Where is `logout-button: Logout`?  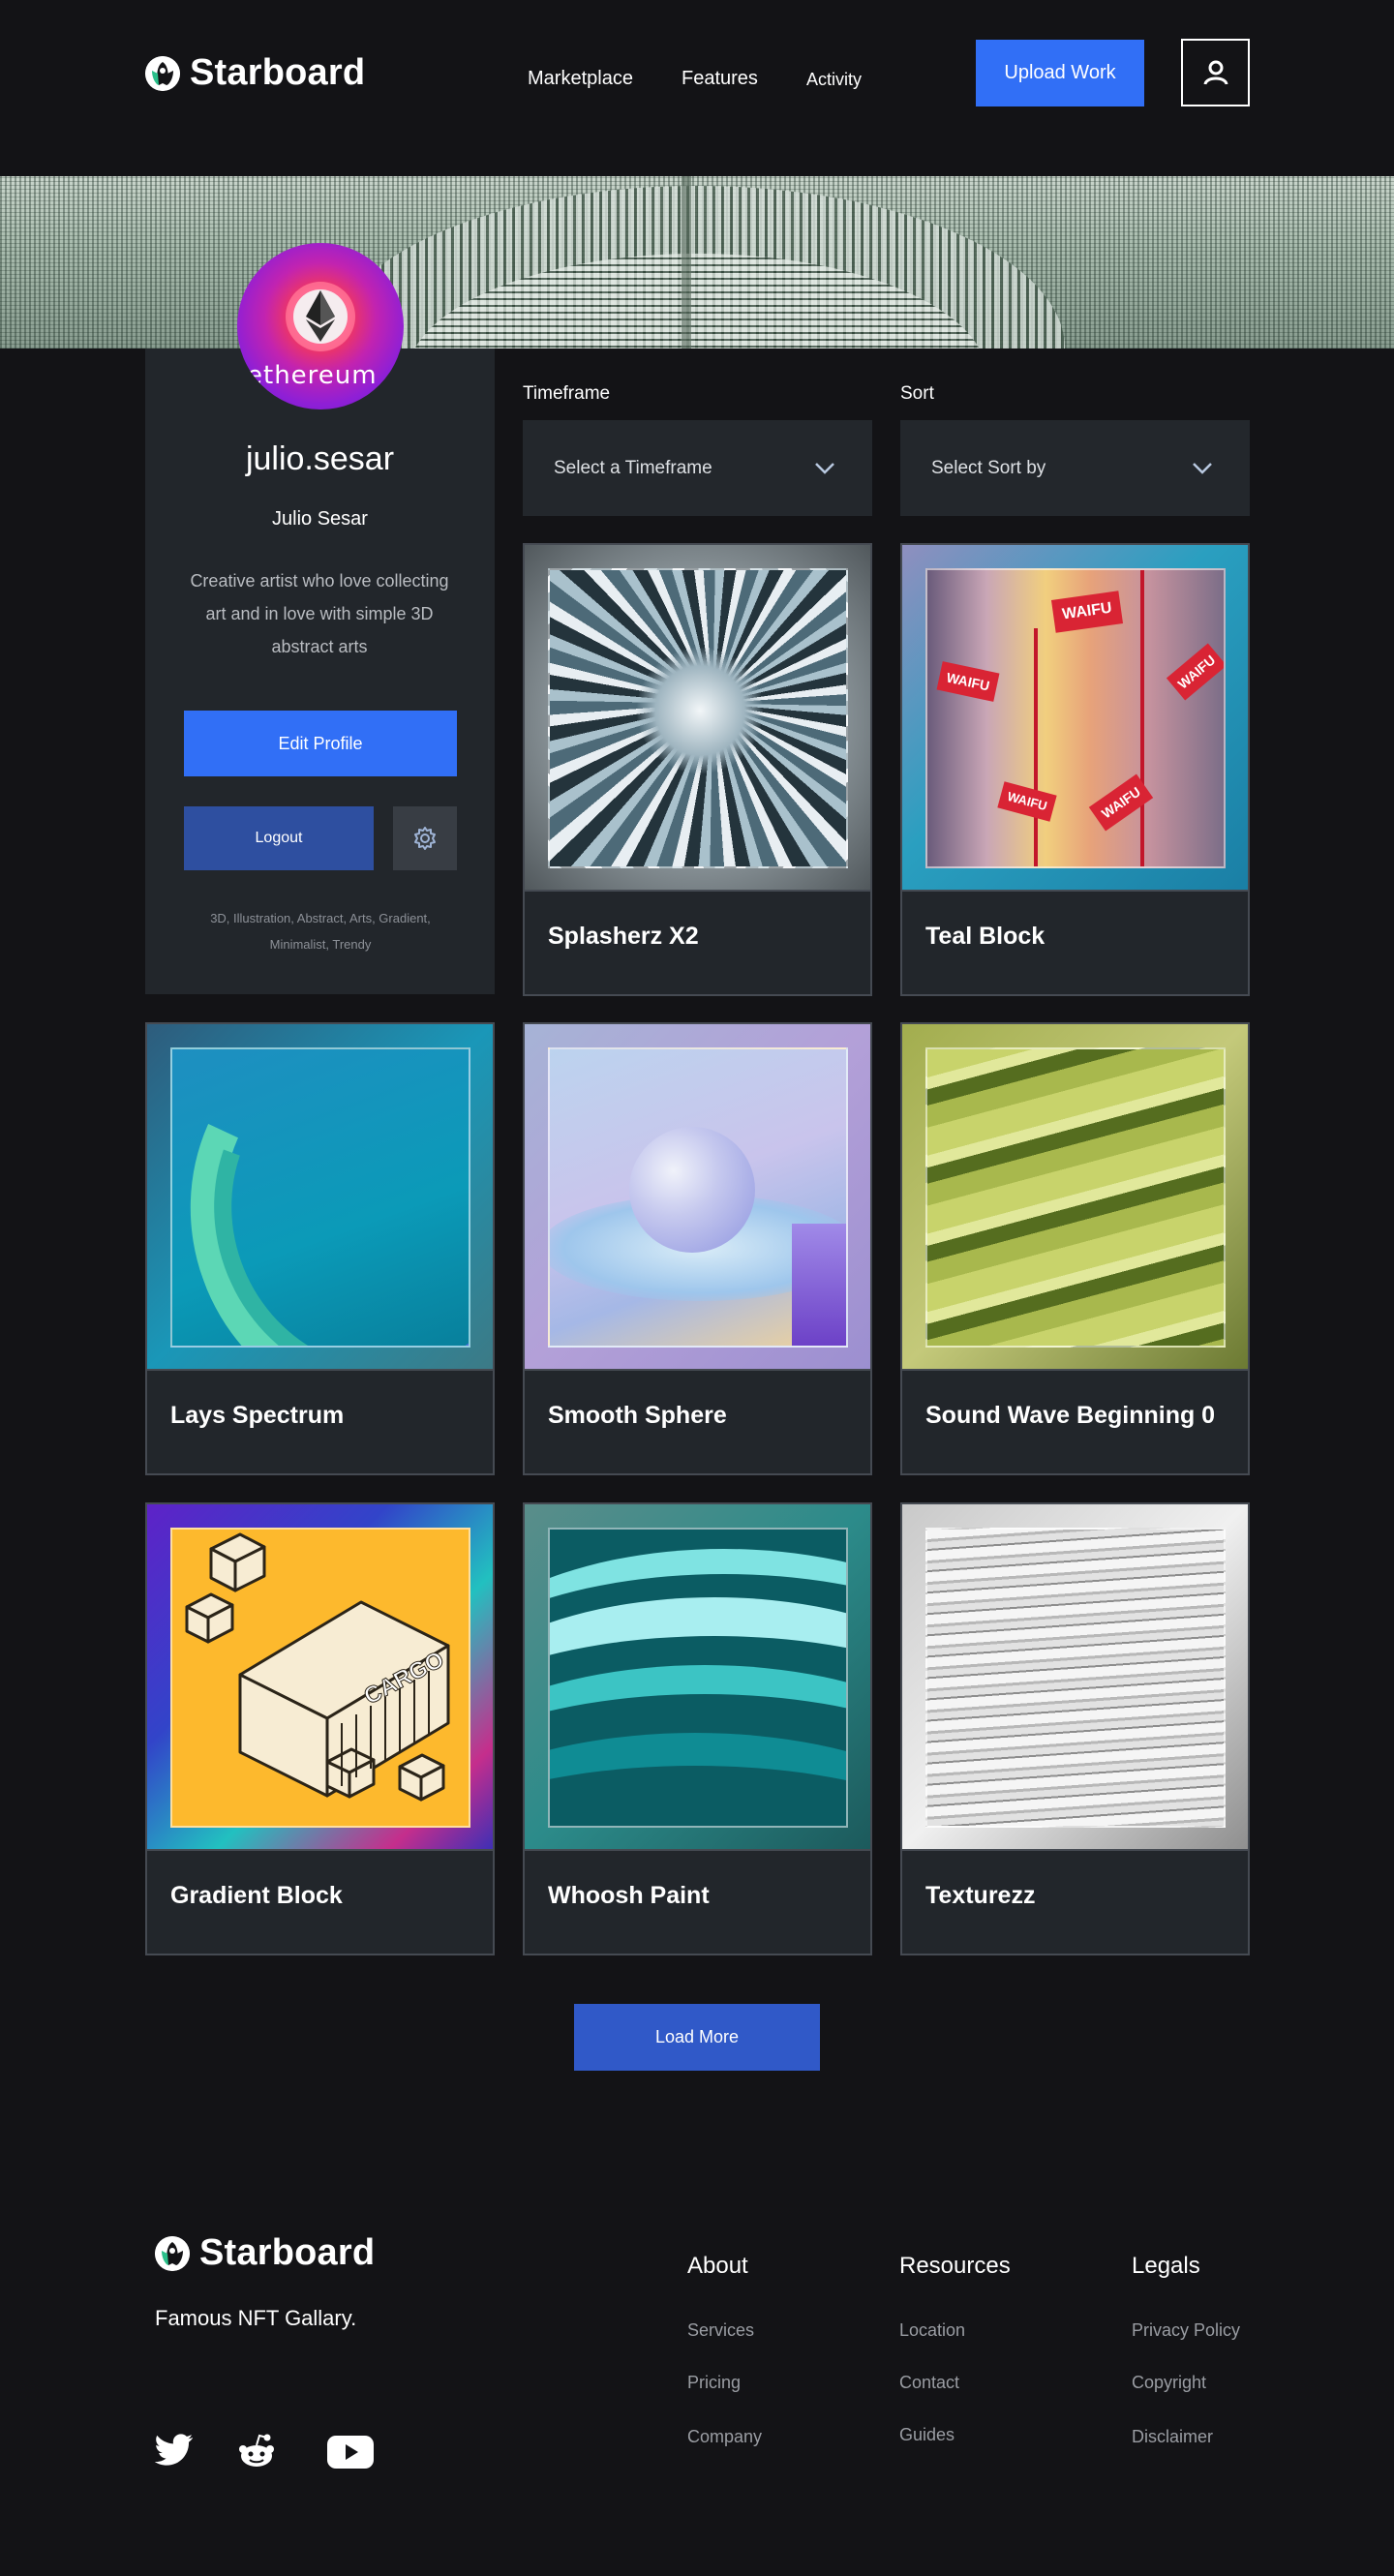
logout-button: Logout is located at coordinates (279, 838).